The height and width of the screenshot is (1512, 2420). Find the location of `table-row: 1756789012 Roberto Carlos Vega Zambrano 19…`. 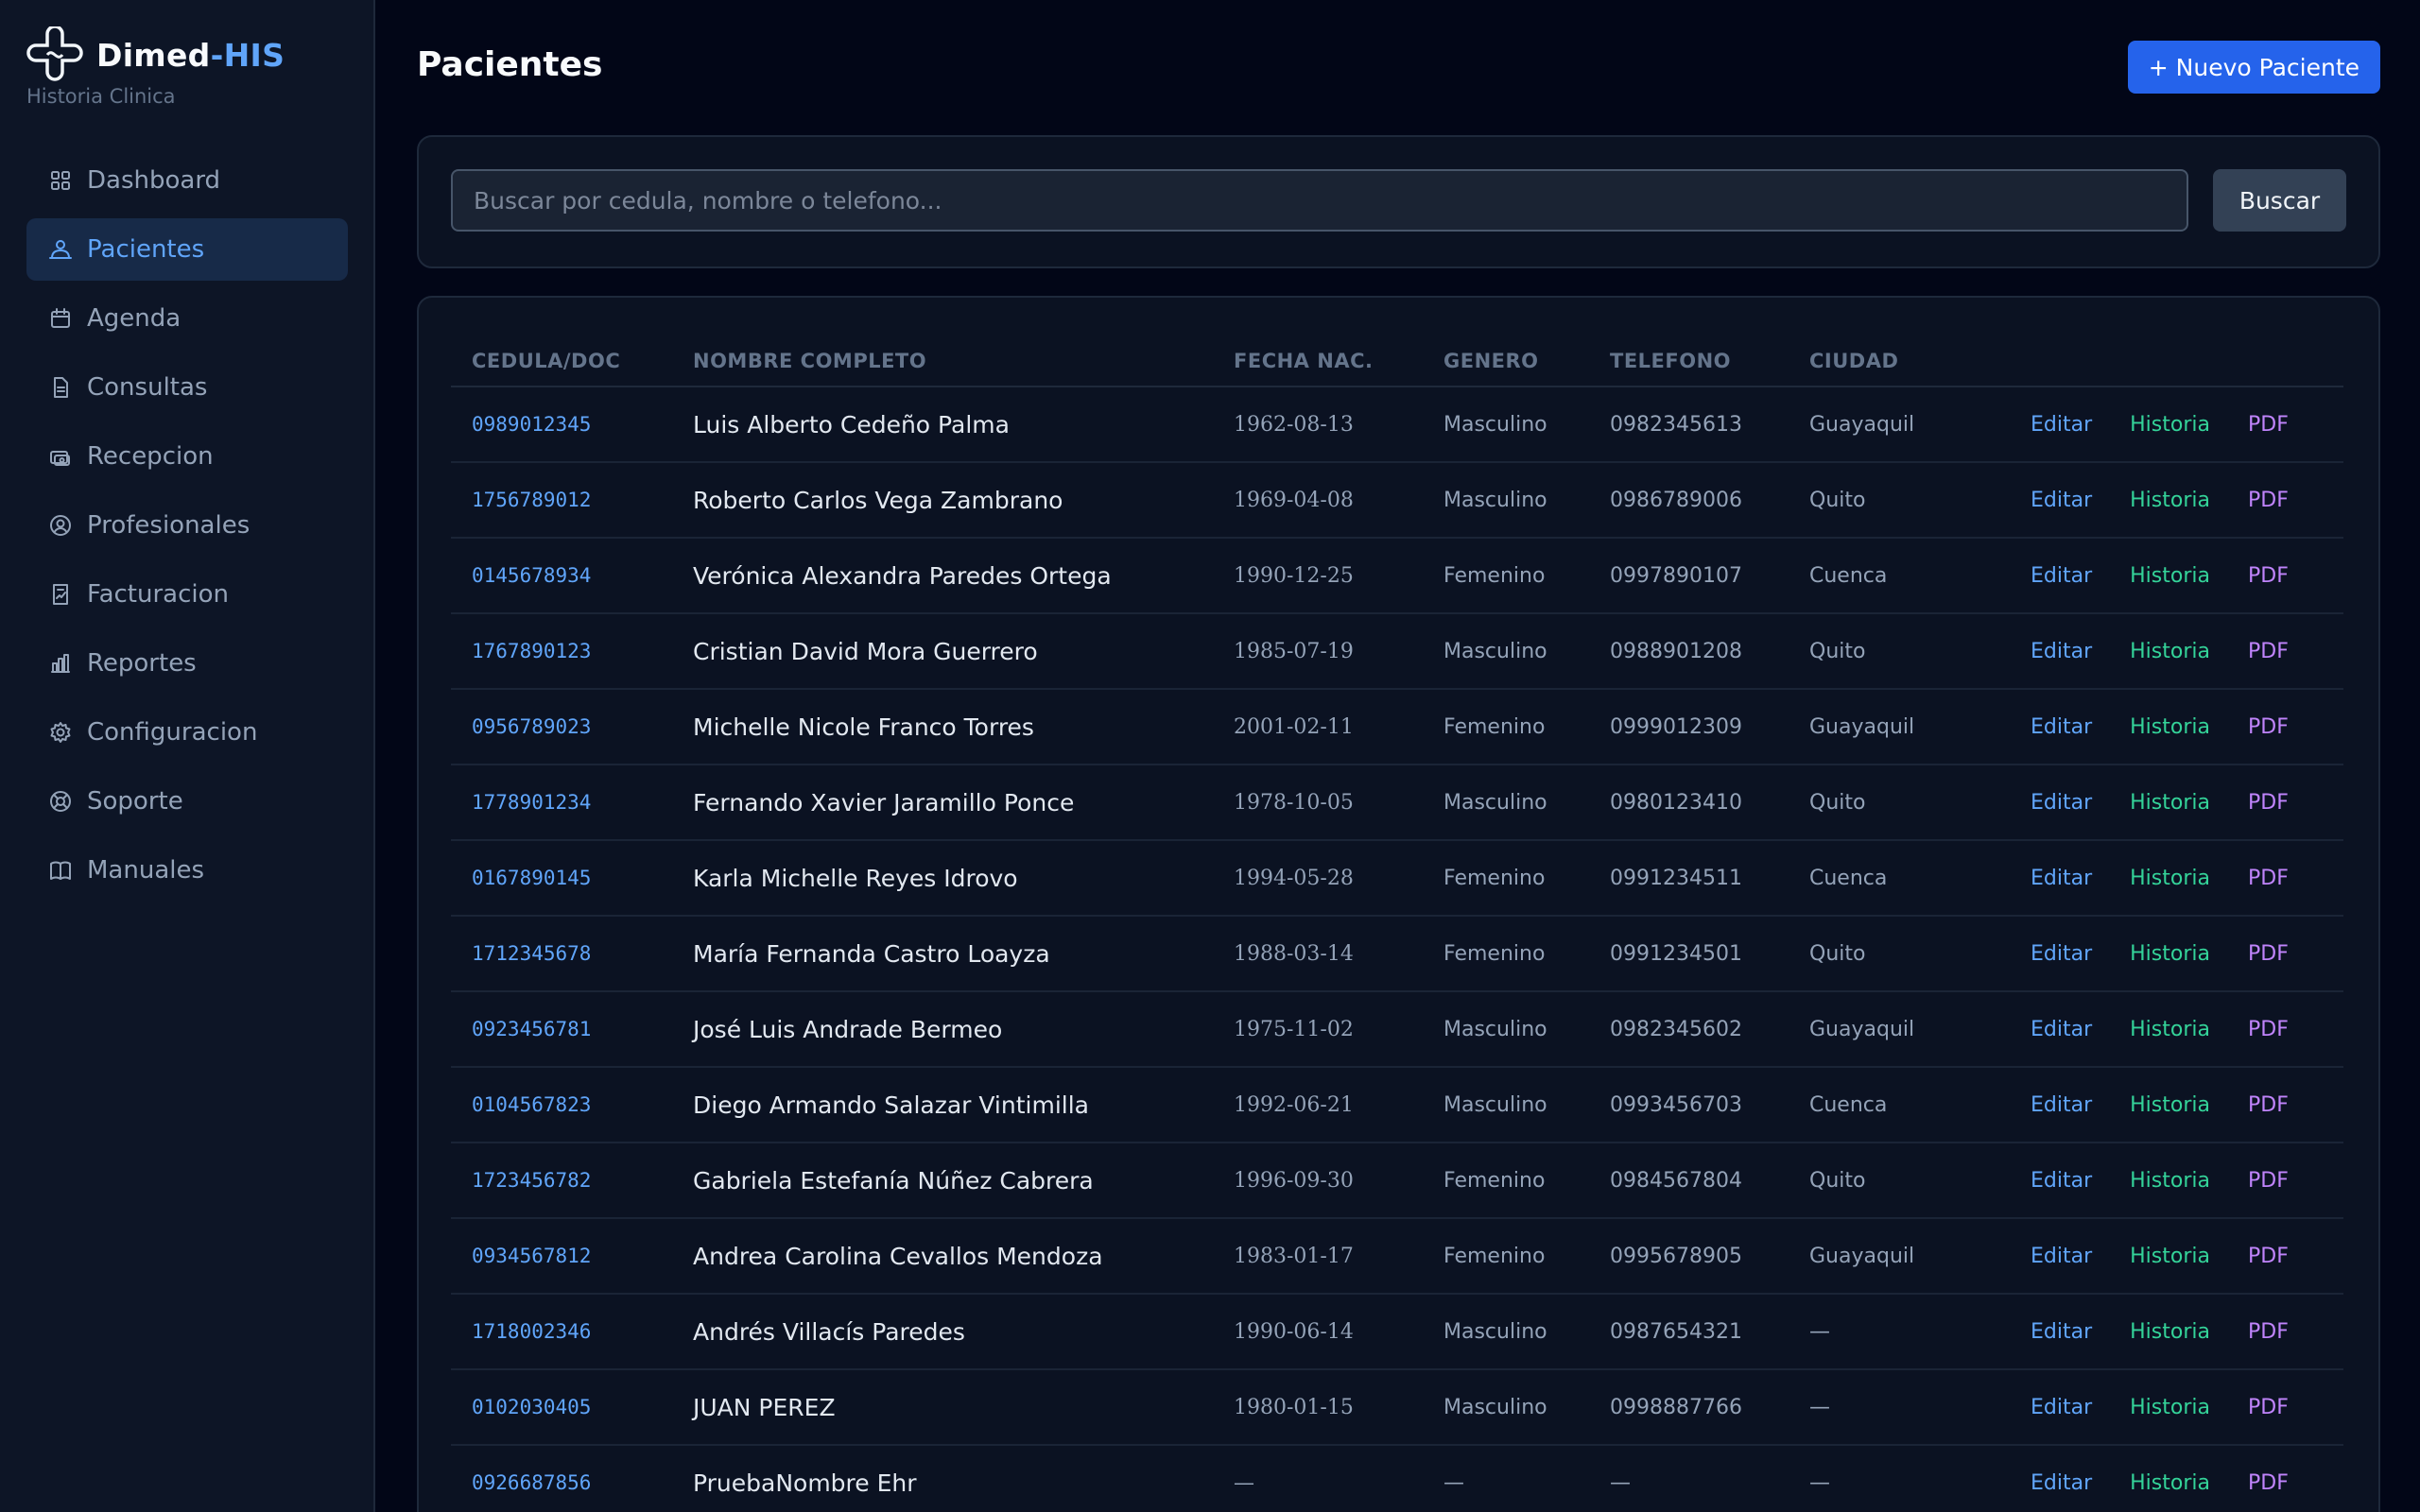

table-row: 1756789012 Roberto Carlos Vega Zambrano 19… is located at coordinates (1397, 500).